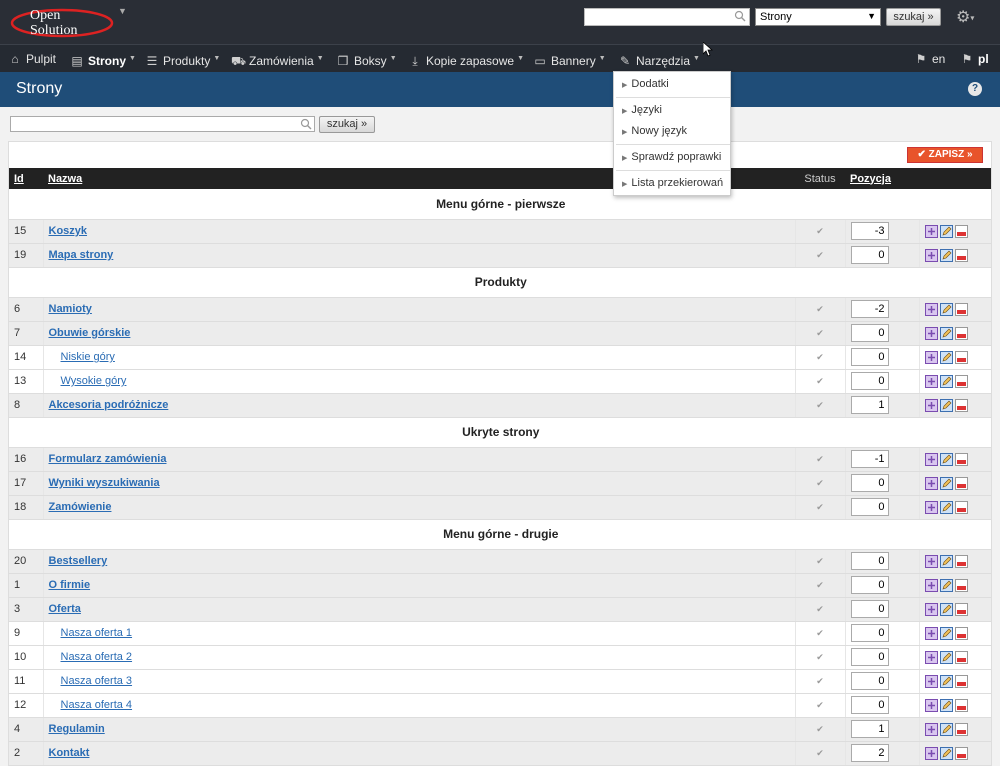  What do you see at coordinates (78, 561) in the screenshot?
I see `page-link: Bestsellery` at bounding box center [78, 561].